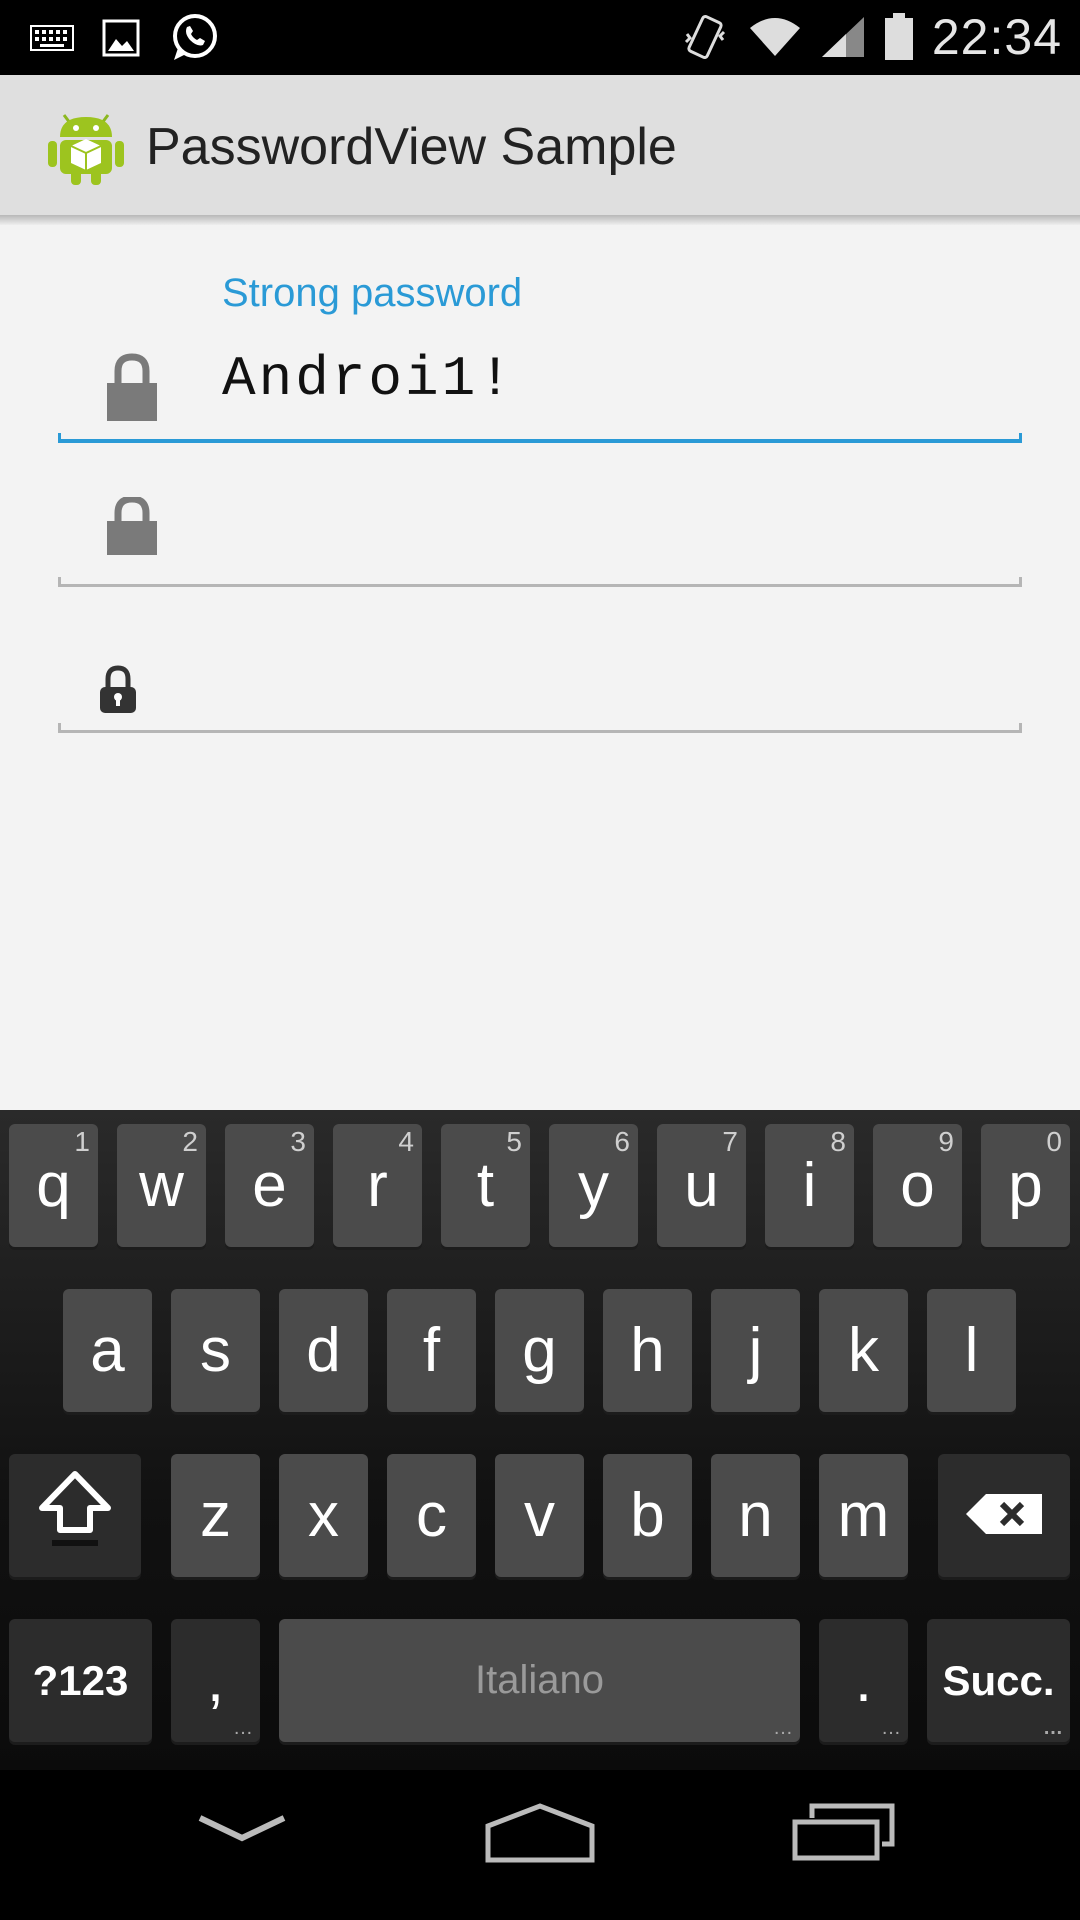  What do you see at coordinates (377, 1185) in the screenshot?
I see `key-r: r4` at bounding box center [377, 1185].